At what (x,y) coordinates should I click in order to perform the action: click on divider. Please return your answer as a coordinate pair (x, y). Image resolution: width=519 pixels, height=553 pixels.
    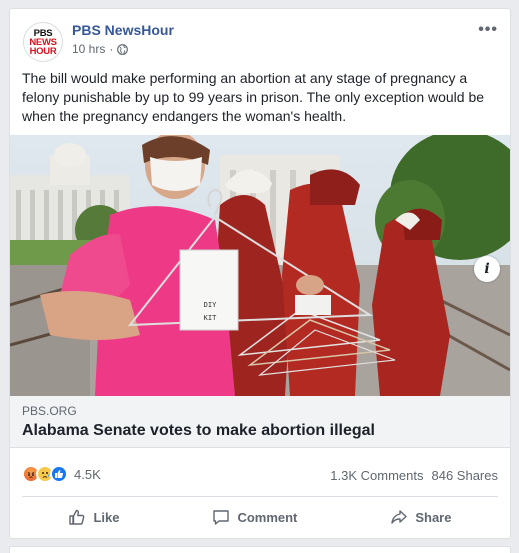
    Looking at the image, I should click on (260, 496).